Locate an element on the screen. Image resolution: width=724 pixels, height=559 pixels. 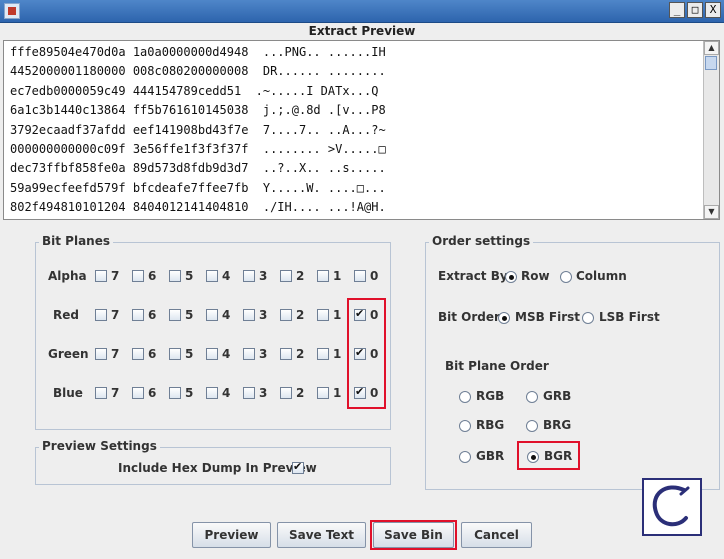
highlight-bit0-column is located at coordinates (366, 353).